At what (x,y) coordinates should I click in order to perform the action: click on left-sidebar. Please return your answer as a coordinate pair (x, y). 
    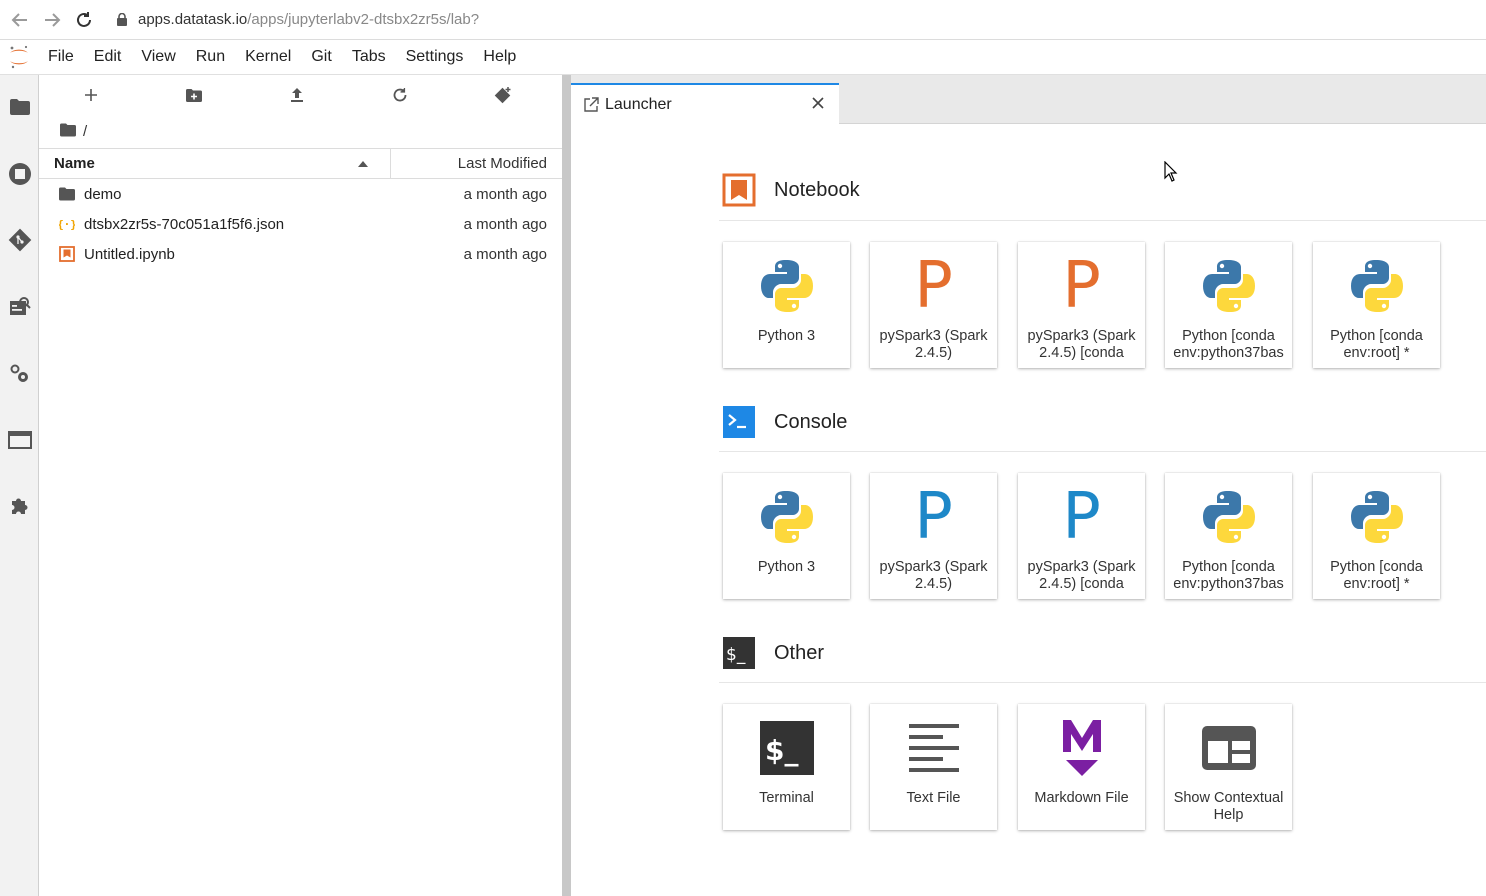
    Looking at the image, I should click on (19, 485).